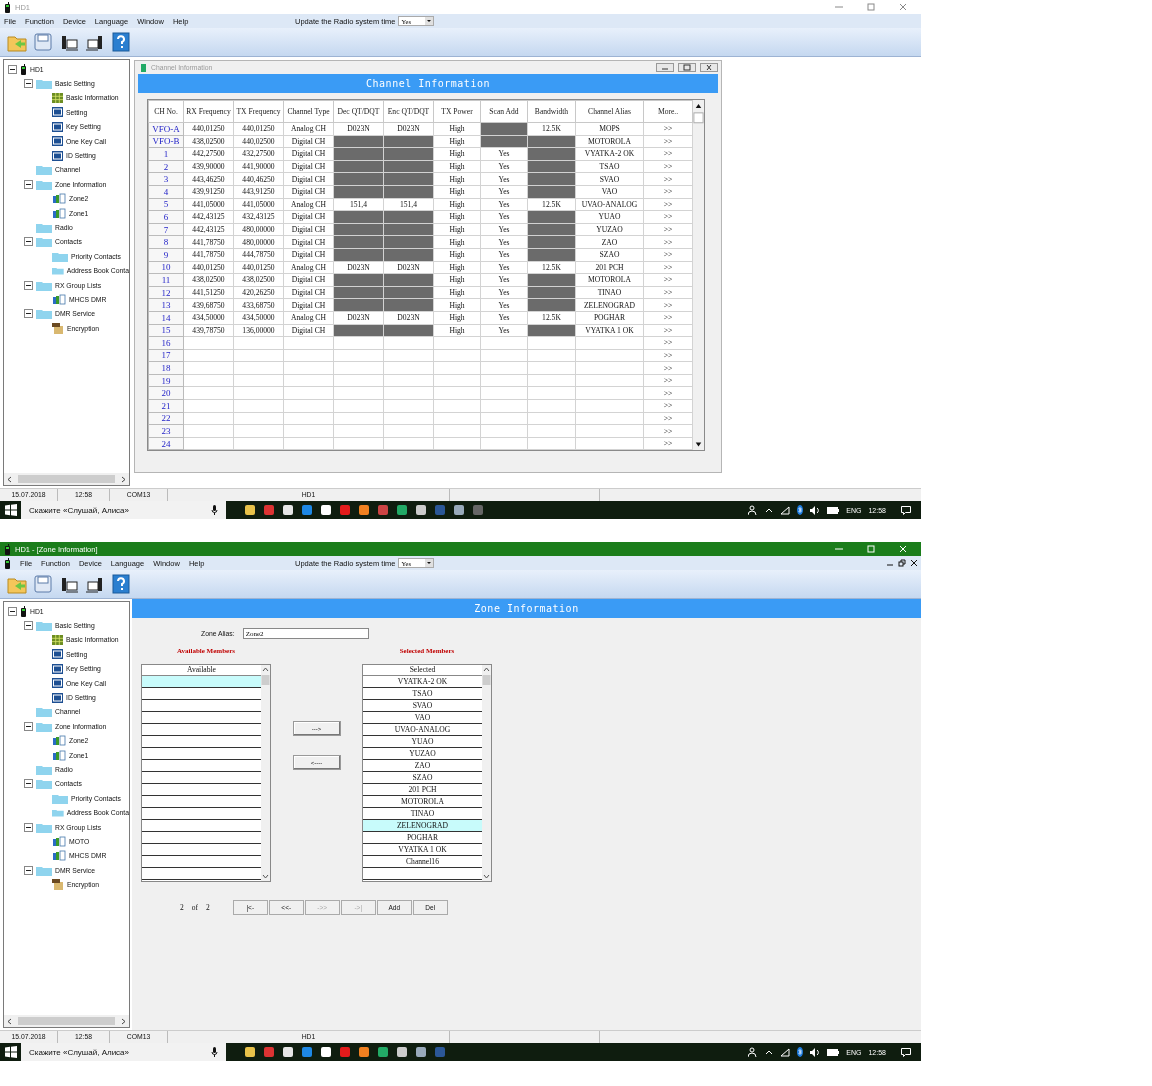 Image resolution: width=1152 pixels, height=1086 pixels. What do you see at coordinates (526, 608) in the screenshot?
I see `zone-information-header: Zone Information` at bounding box center [526, 608].